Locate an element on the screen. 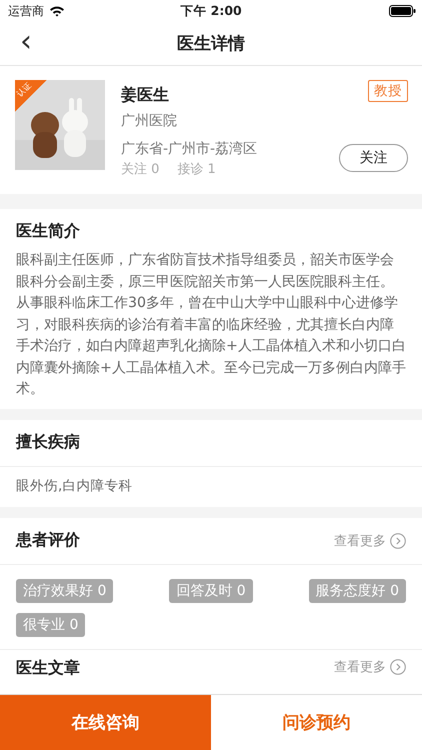  title-tag: 教授 is located at coordinates (388, 91).